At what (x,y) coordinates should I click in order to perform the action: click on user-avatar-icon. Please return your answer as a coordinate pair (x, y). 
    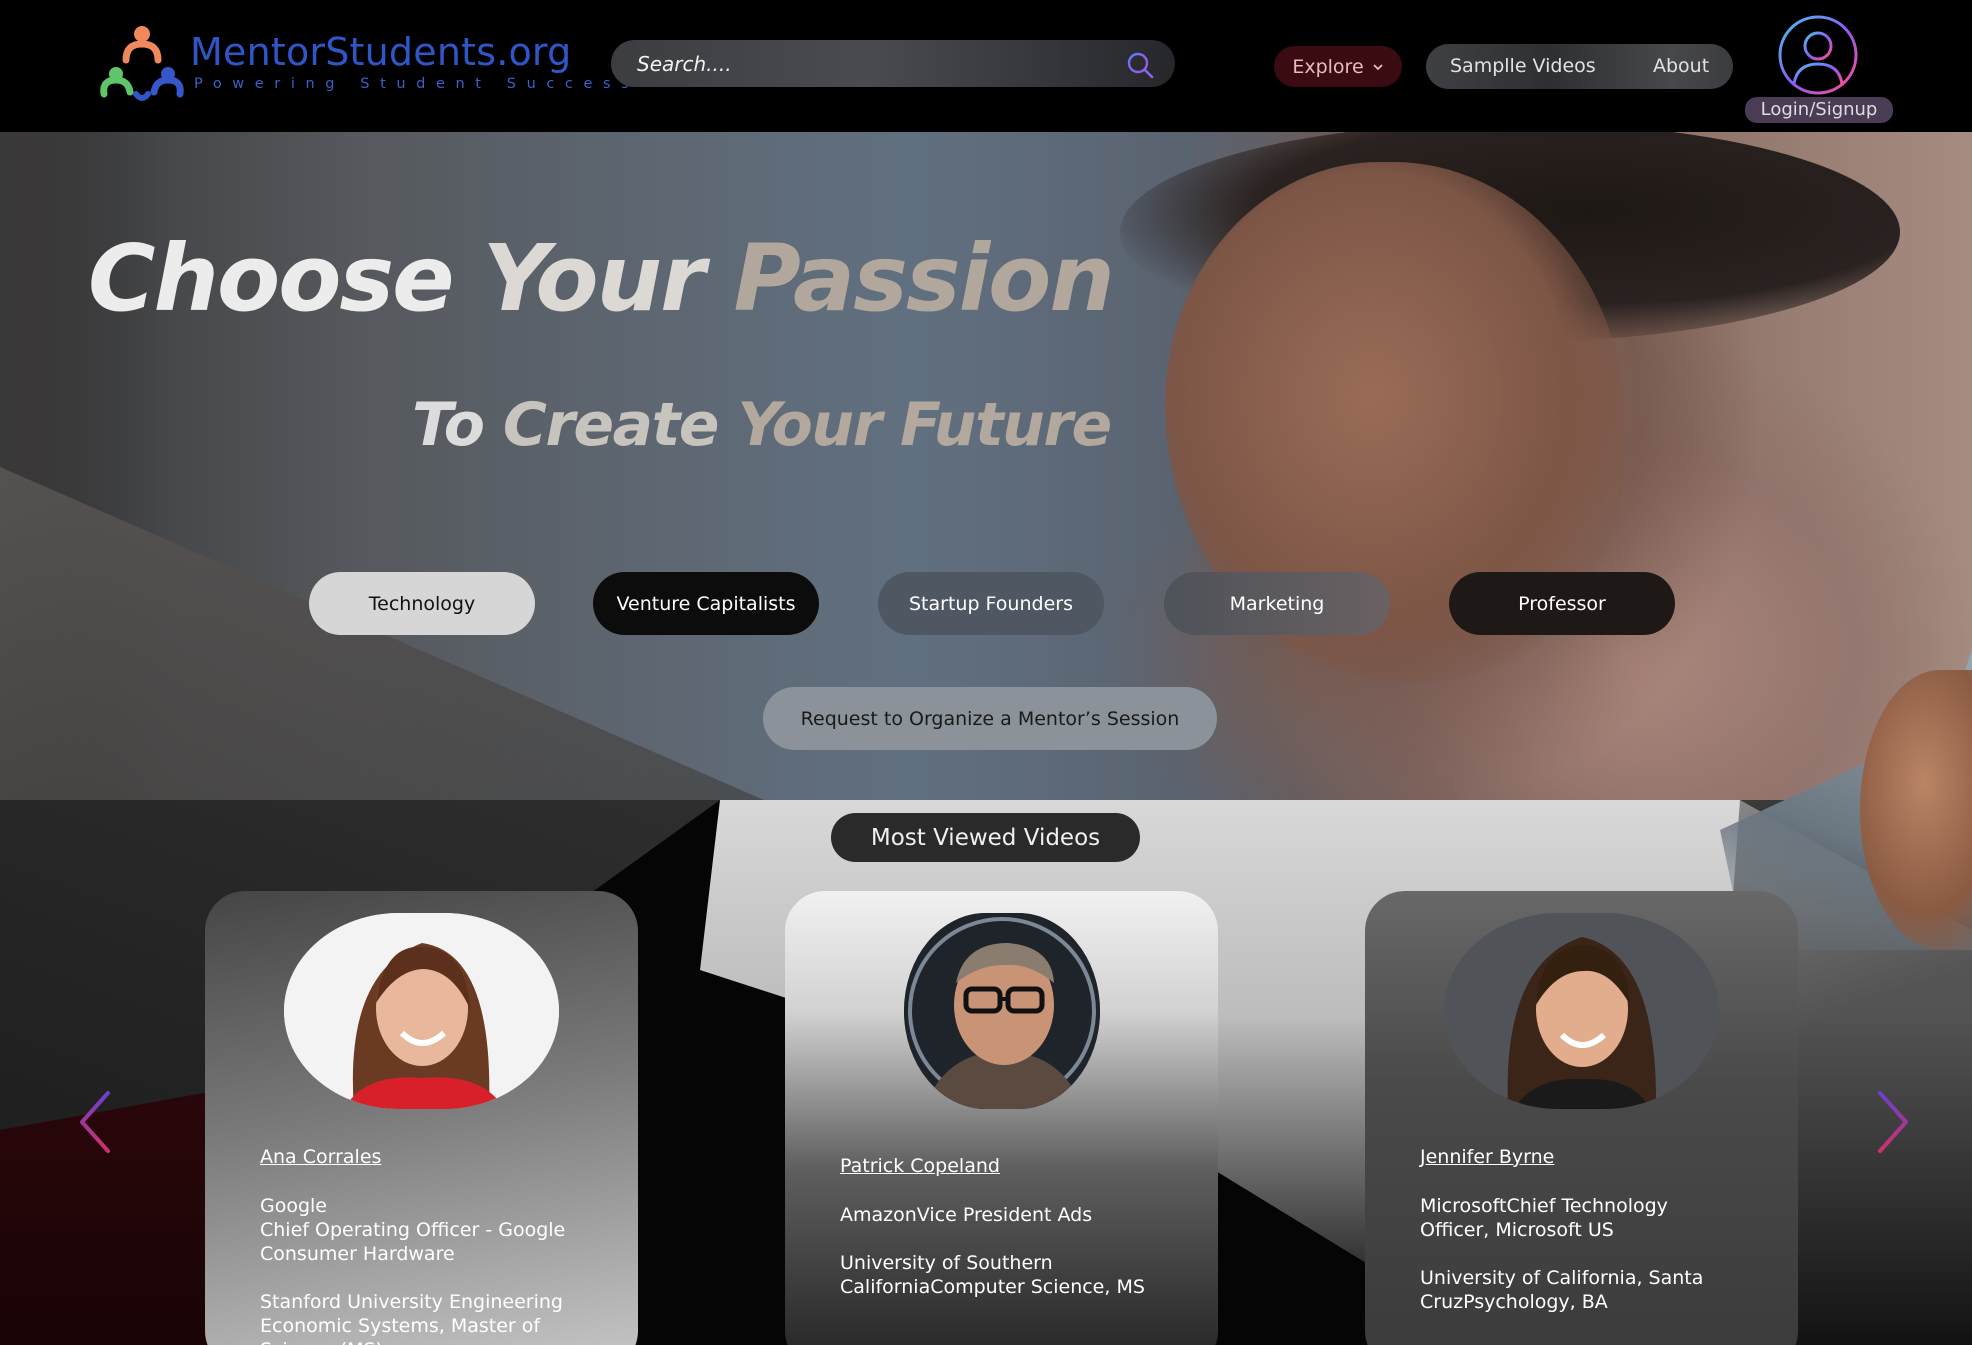
    Looking at the image, I should click on (1818, 55).